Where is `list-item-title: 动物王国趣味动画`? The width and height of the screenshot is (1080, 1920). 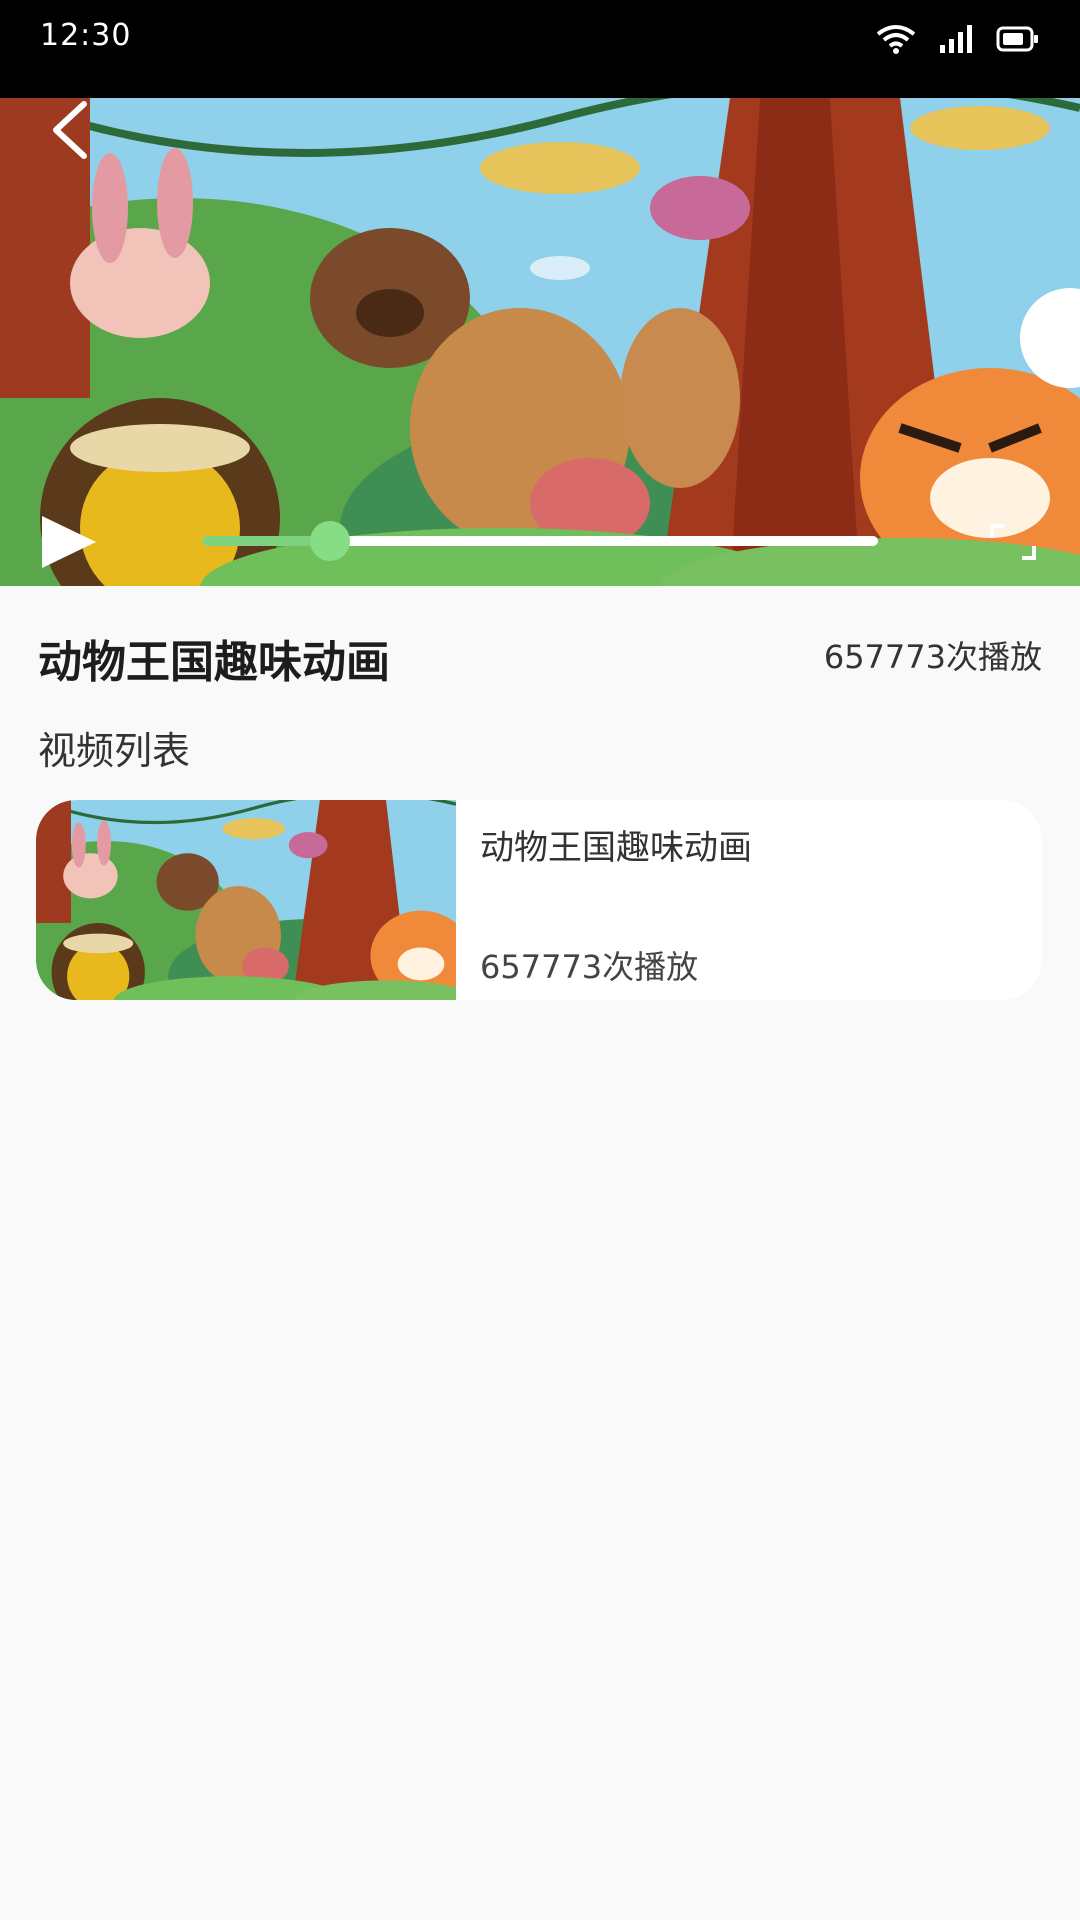
list-item-title: 动物王国趣味动画 is located at coordinates (616, 848).